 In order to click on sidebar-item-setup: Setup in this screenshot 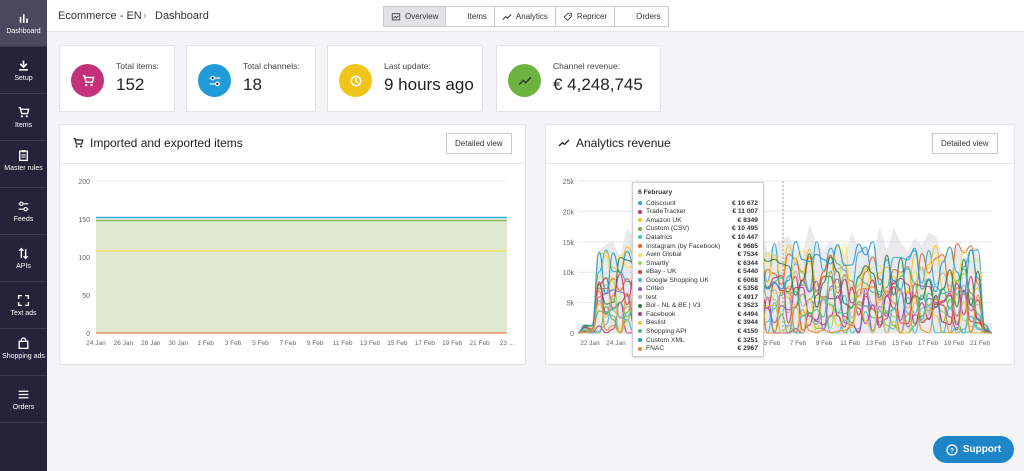, I will do `click(23, 70)`.